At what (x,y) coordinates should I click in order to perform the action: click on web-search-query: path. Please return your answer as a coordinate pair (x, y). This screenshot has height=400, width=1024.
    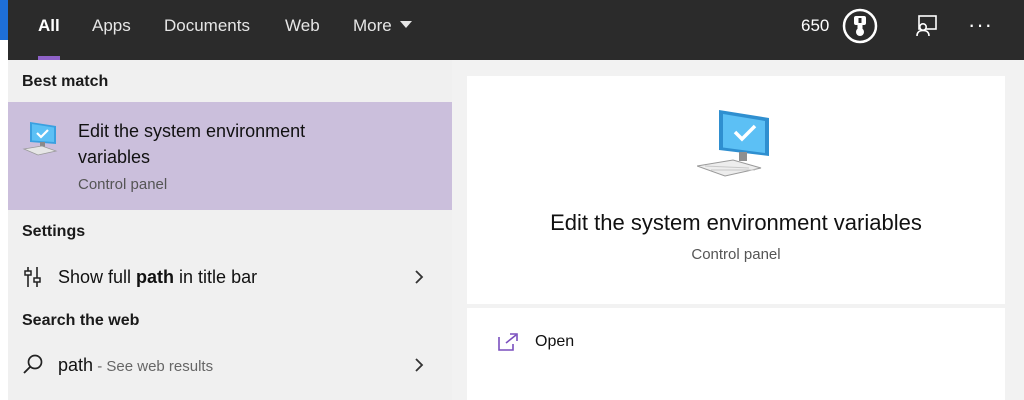
    Looking at the image, I should click on (76, 365).